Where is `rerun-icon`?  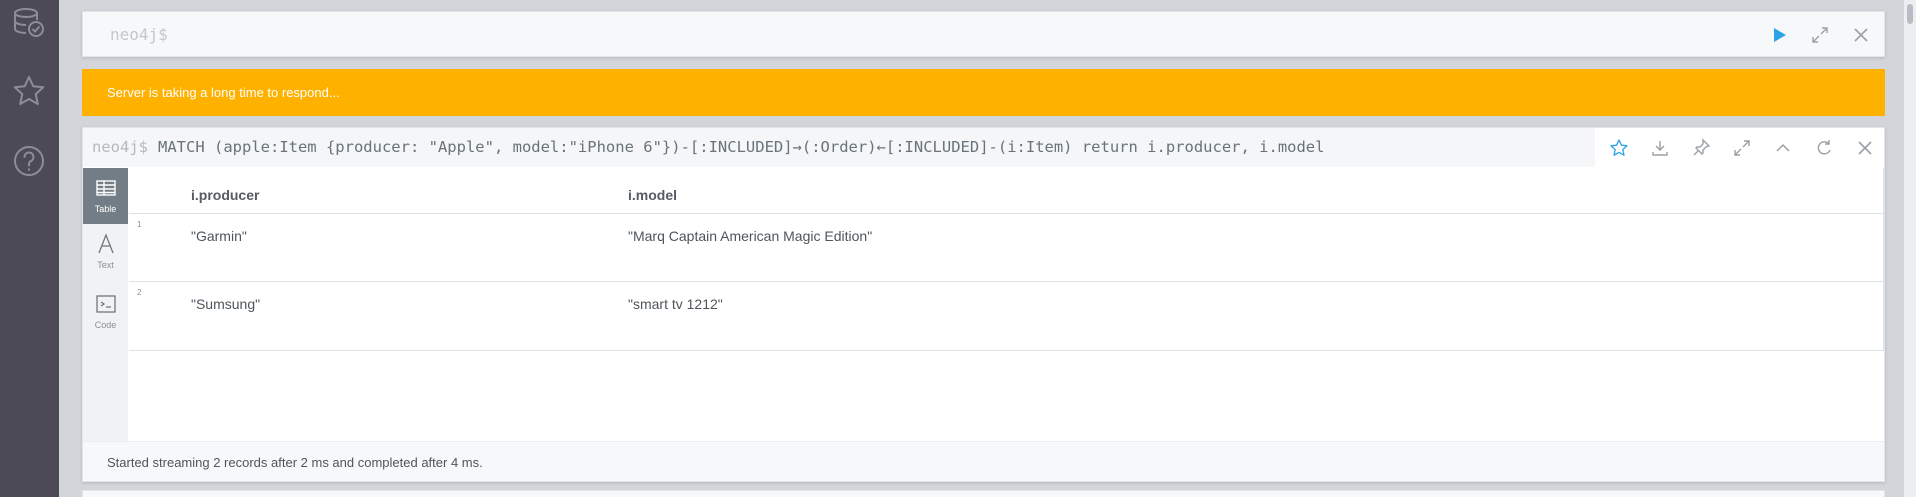 rerun-icon is located at coordinates (1824, 148).